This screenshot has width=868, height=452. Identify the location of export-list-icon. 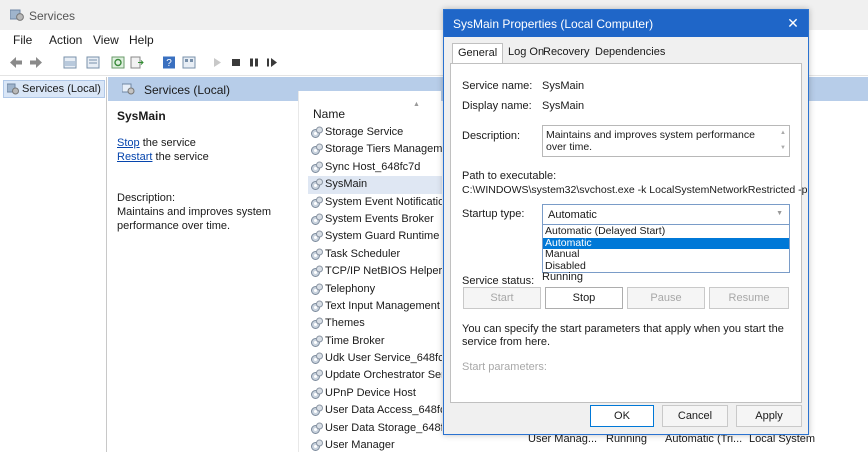
(137, 62).